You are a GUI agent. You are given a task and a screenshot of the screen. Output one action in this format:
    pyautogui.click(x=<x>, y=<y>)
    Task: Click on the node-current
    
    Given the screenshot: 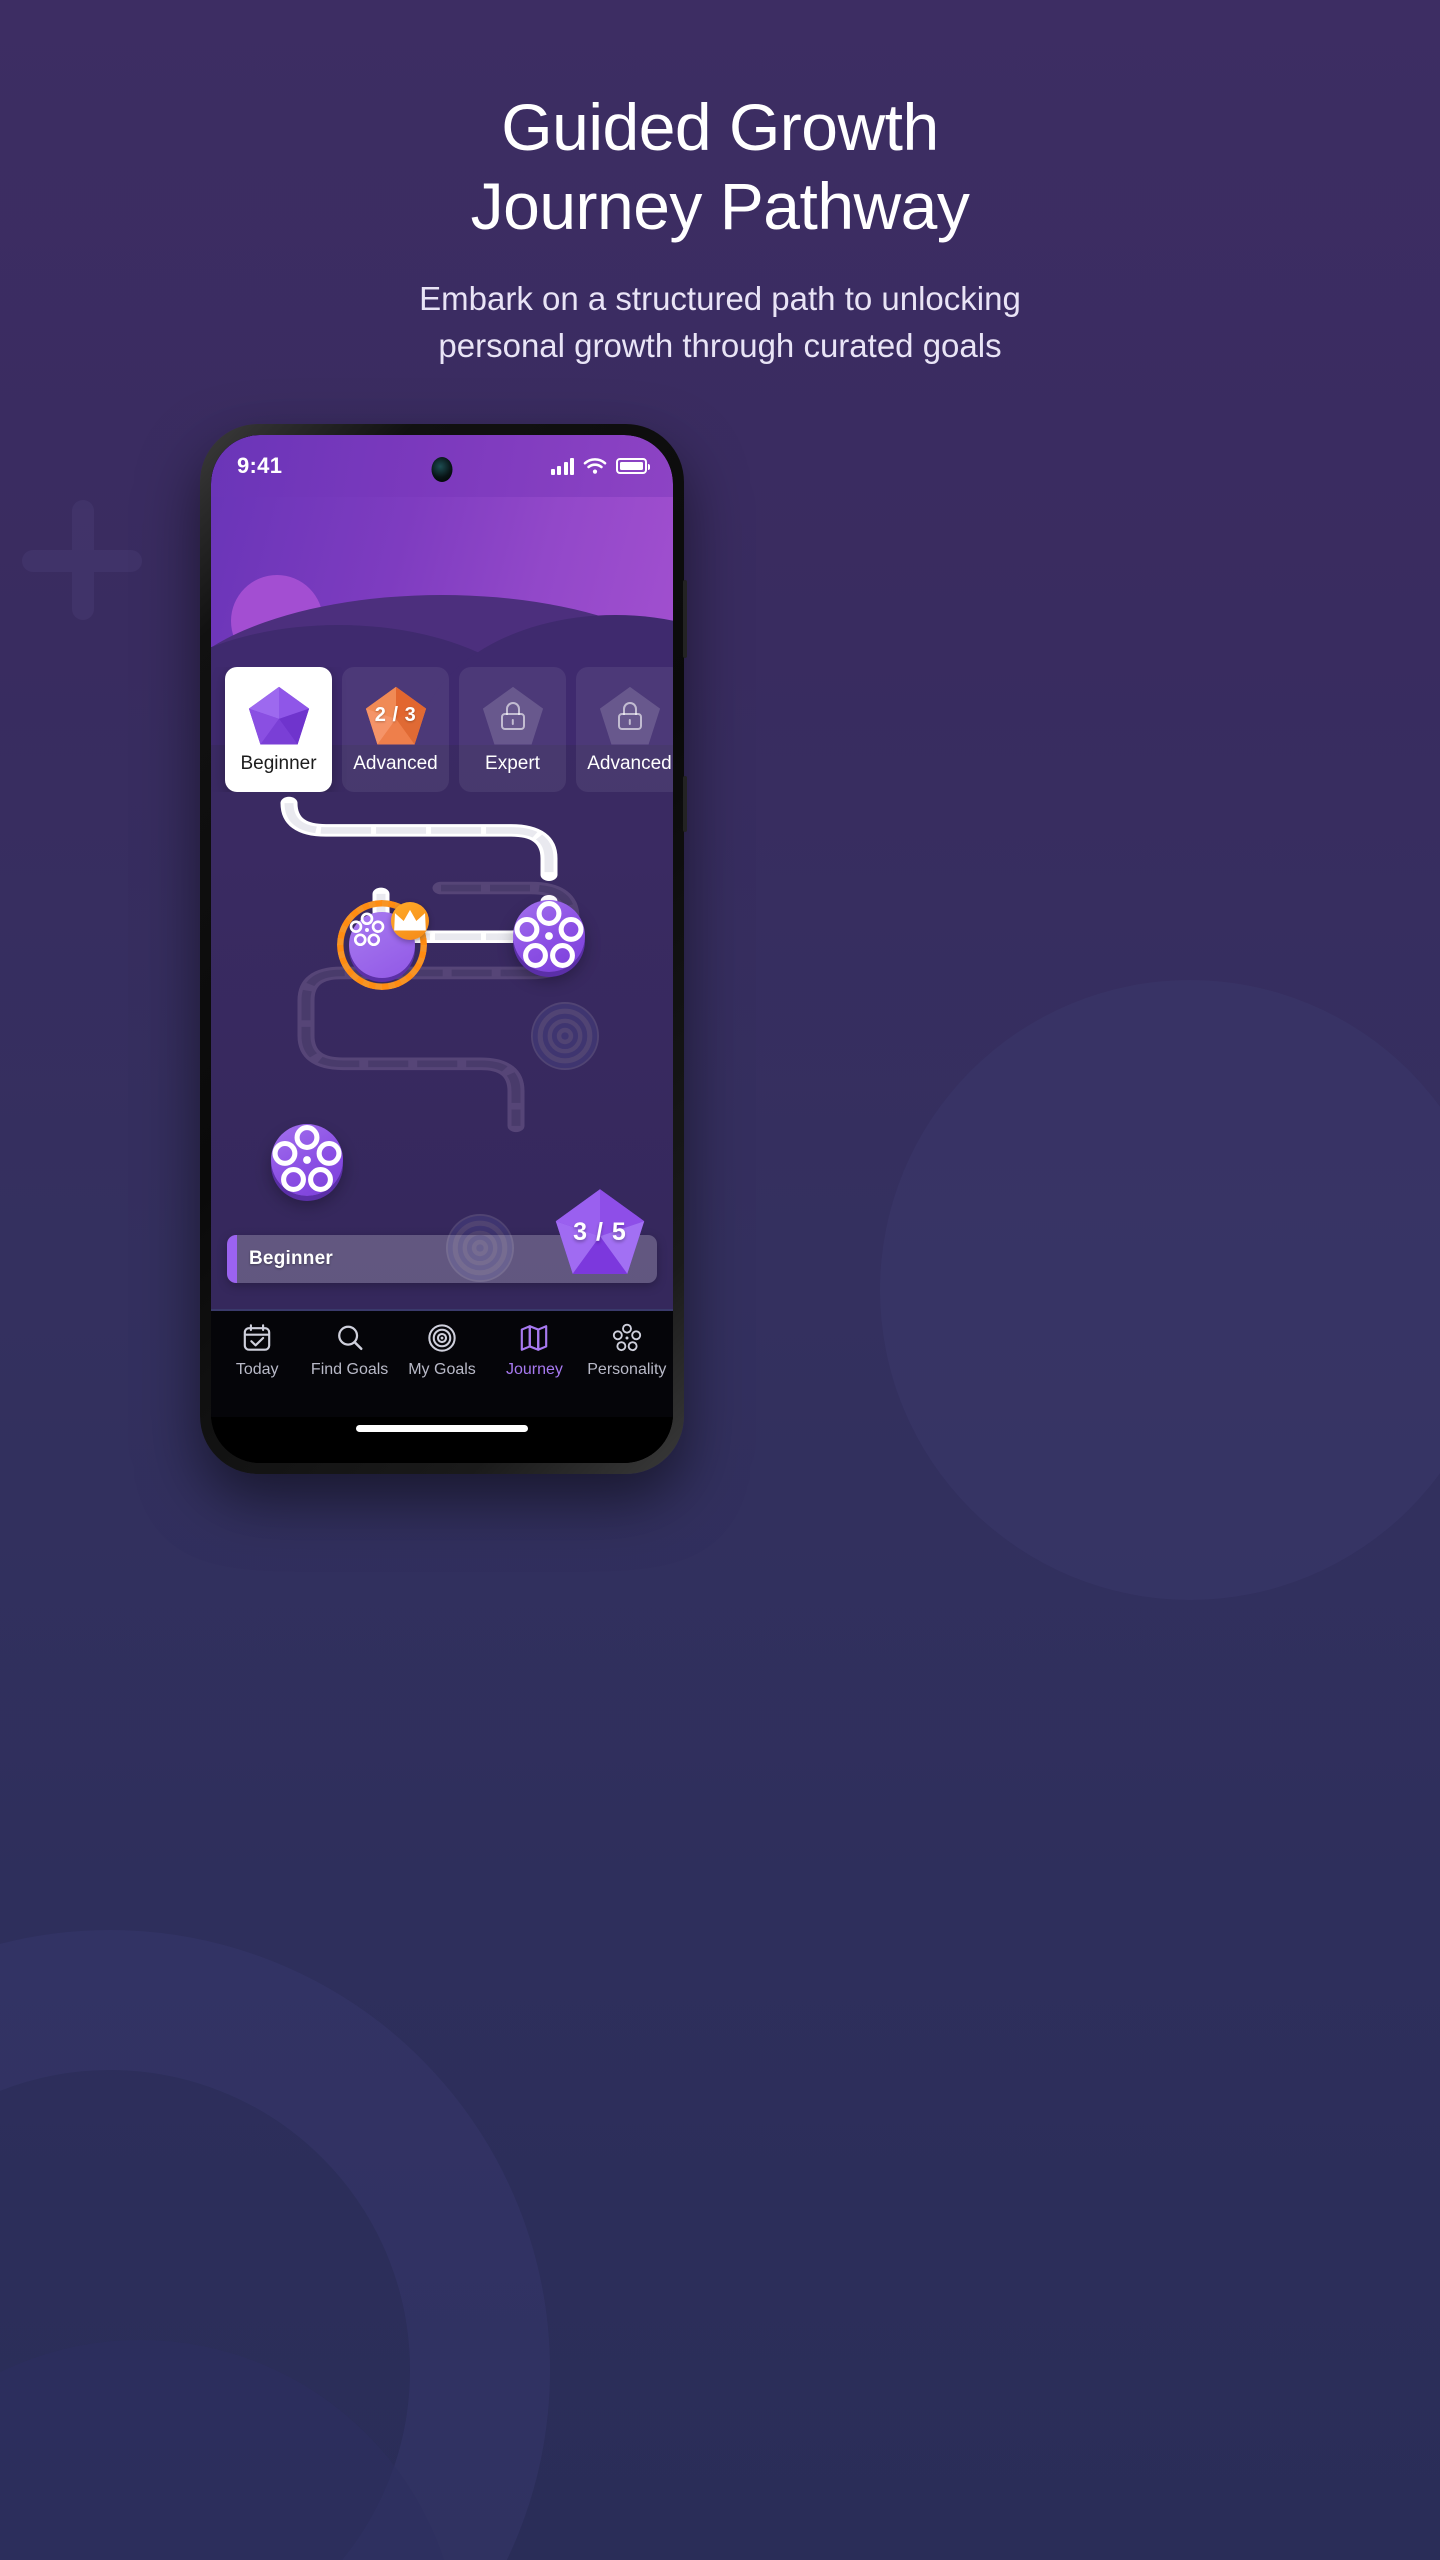 What is the action you would take?
    pyautogui.click(x=383, y=945)
    